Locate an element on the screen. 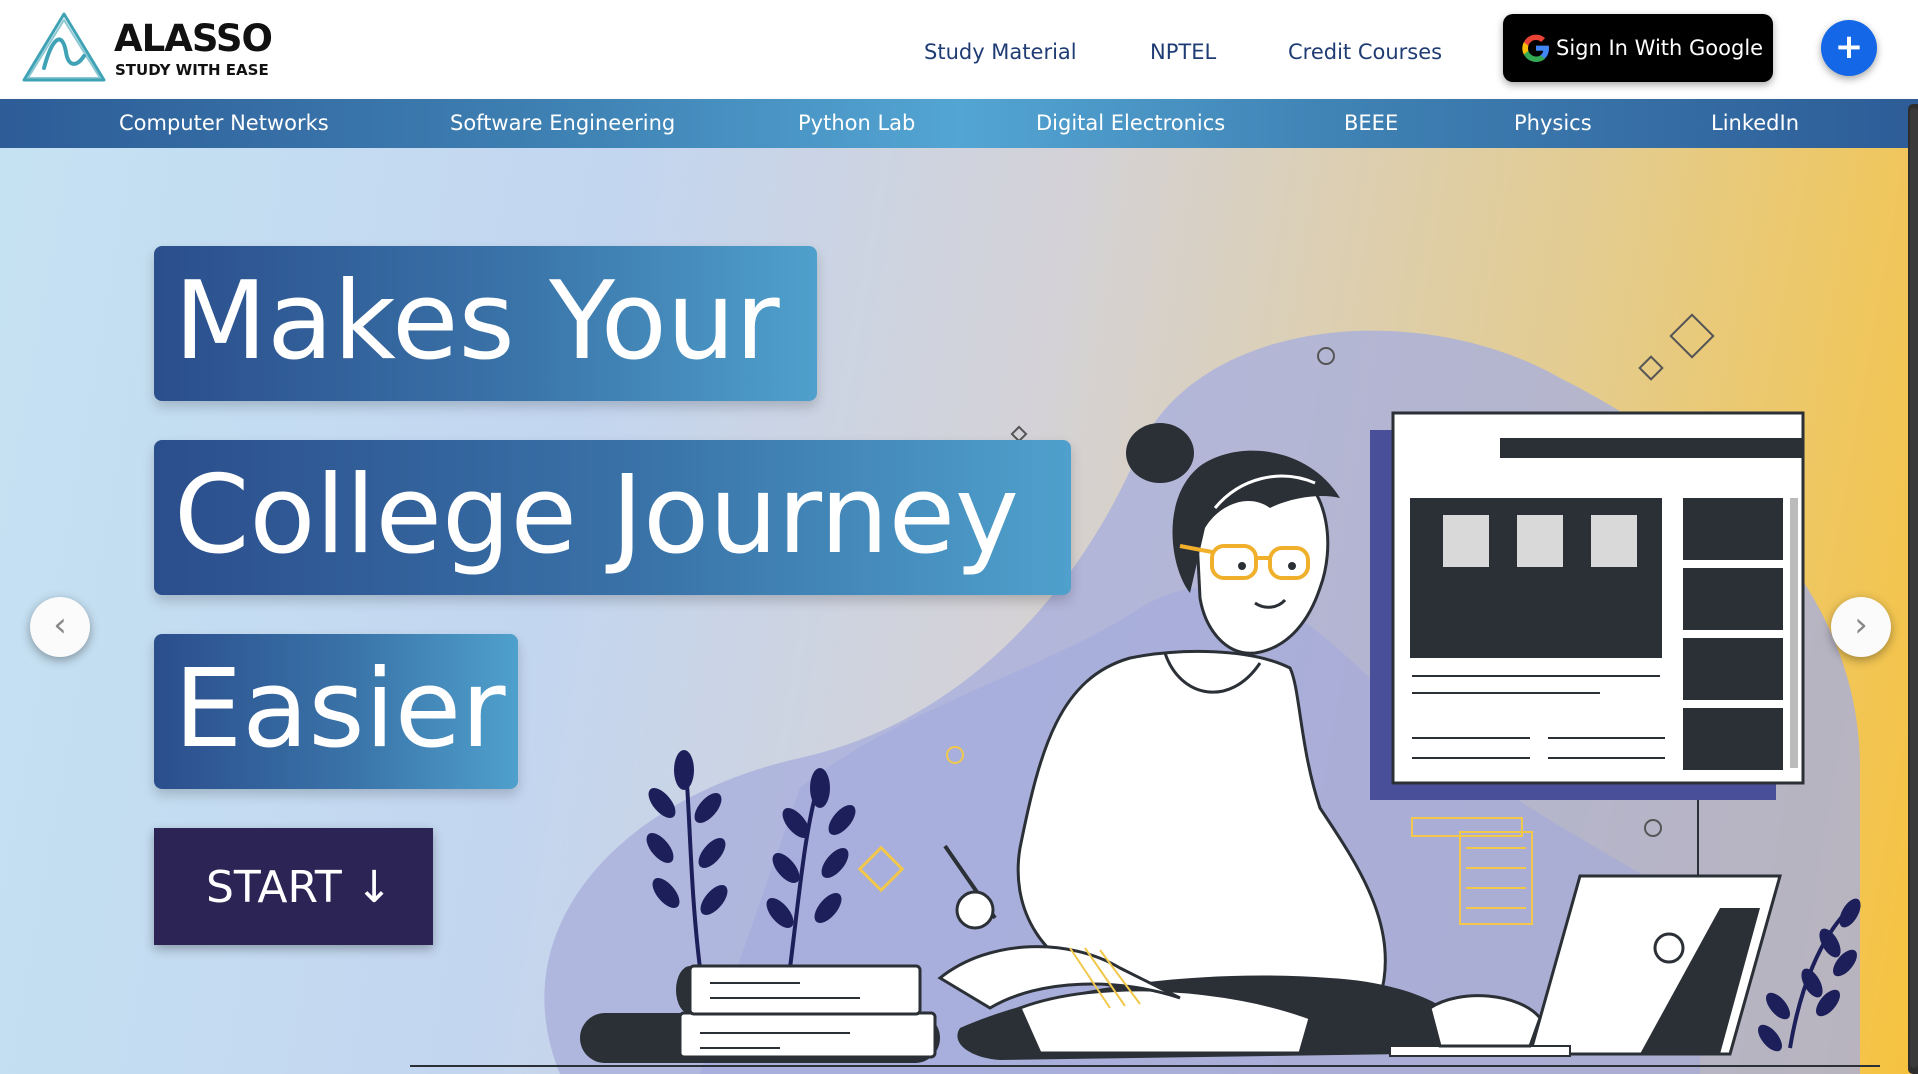 The image size is (1918, 1074). headline-line-3: Easier is located at coordinates (336, 711).